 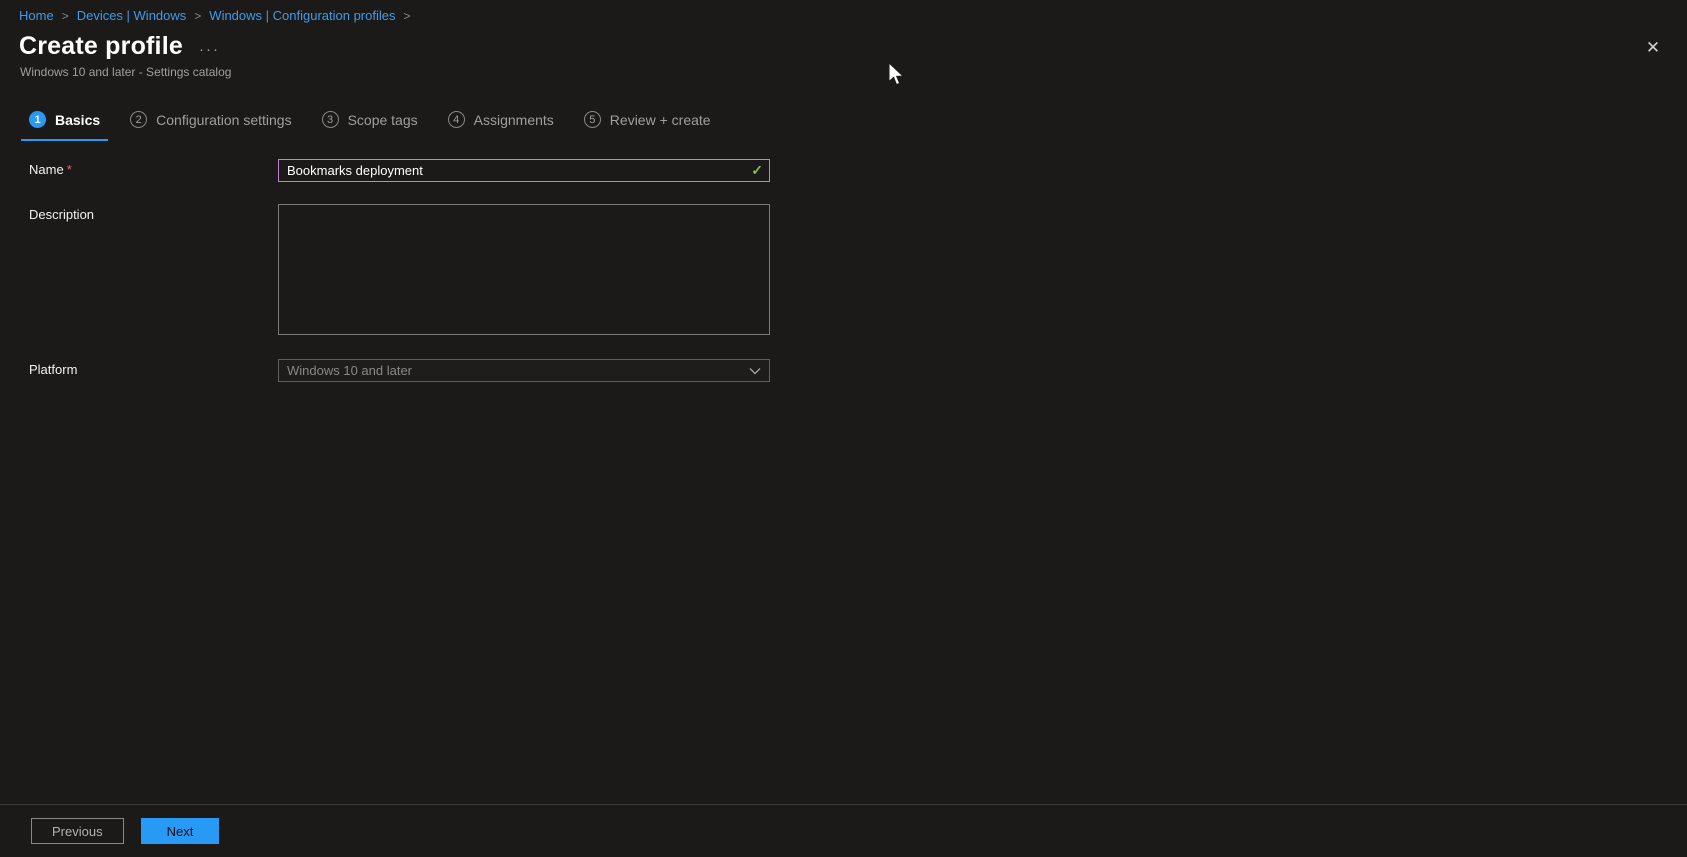 What do you see at coordinates (382, 119) in the screenshot?
I see `step-label: Scope tags` at bounding box center [382, 119].